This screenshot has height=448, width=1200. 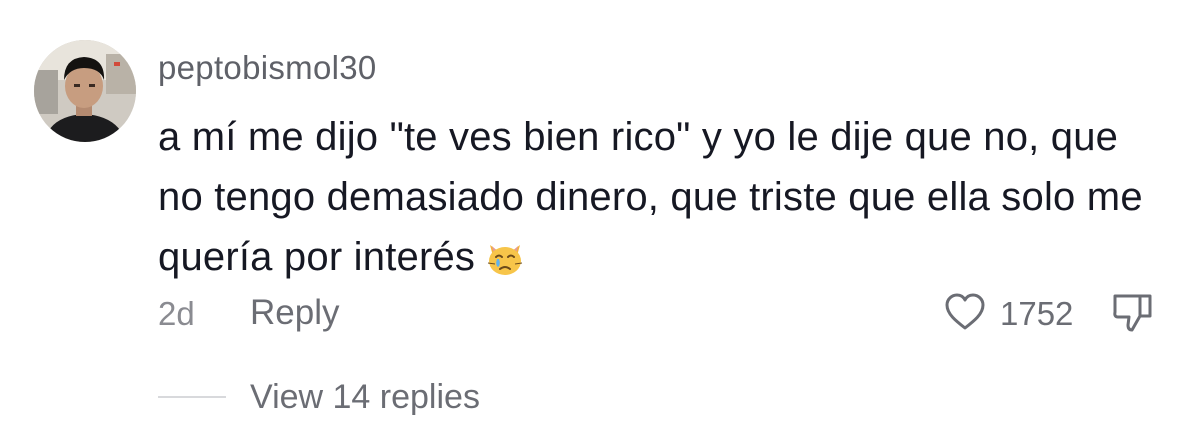 What do you see at coordinates (1037, 313) in the screenshot?
I see `like-count: 1752` at bounding box center [1037, 313].